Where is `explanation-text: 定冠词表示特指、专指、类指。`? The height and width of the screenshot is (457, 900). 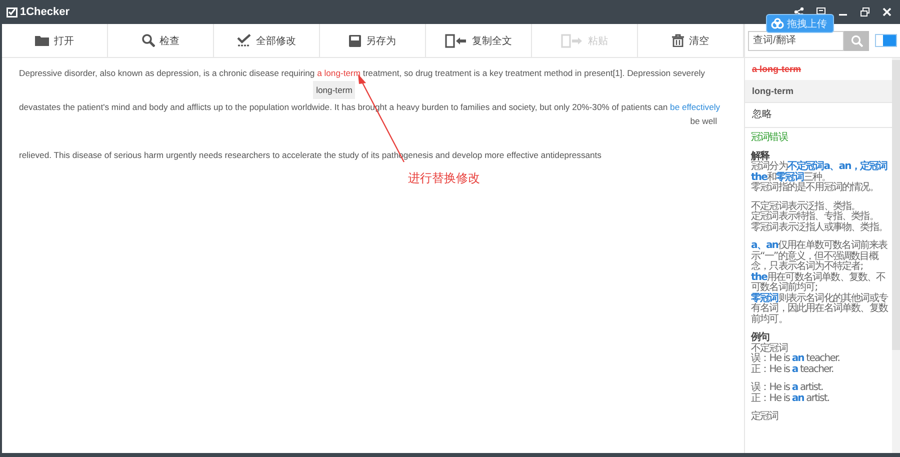
explanation-text: 定冠词表示特指、专指、类指。 is located at coordinates (814, 217).